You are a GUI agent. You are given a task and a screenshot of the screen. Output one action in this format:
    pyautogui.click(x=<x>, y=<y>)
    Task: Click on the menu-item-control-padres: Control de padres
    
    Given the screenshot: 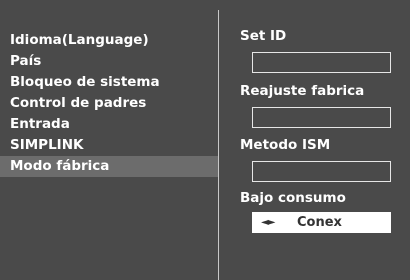 What is the action you would take?
    pyautogui.click(x=109, y=103)
    